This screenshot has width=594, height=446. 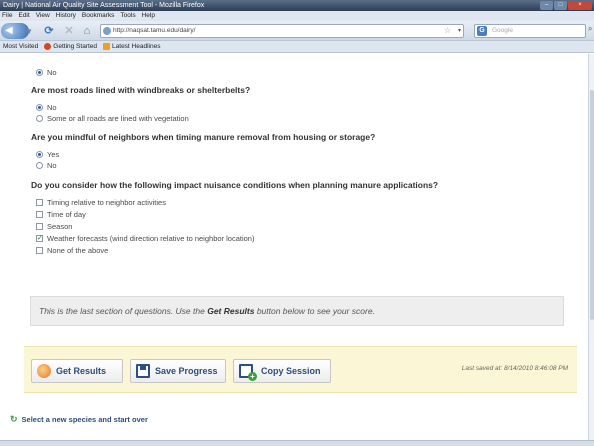 I want to click on radio-option: Yes, so click(x=47, y=154).